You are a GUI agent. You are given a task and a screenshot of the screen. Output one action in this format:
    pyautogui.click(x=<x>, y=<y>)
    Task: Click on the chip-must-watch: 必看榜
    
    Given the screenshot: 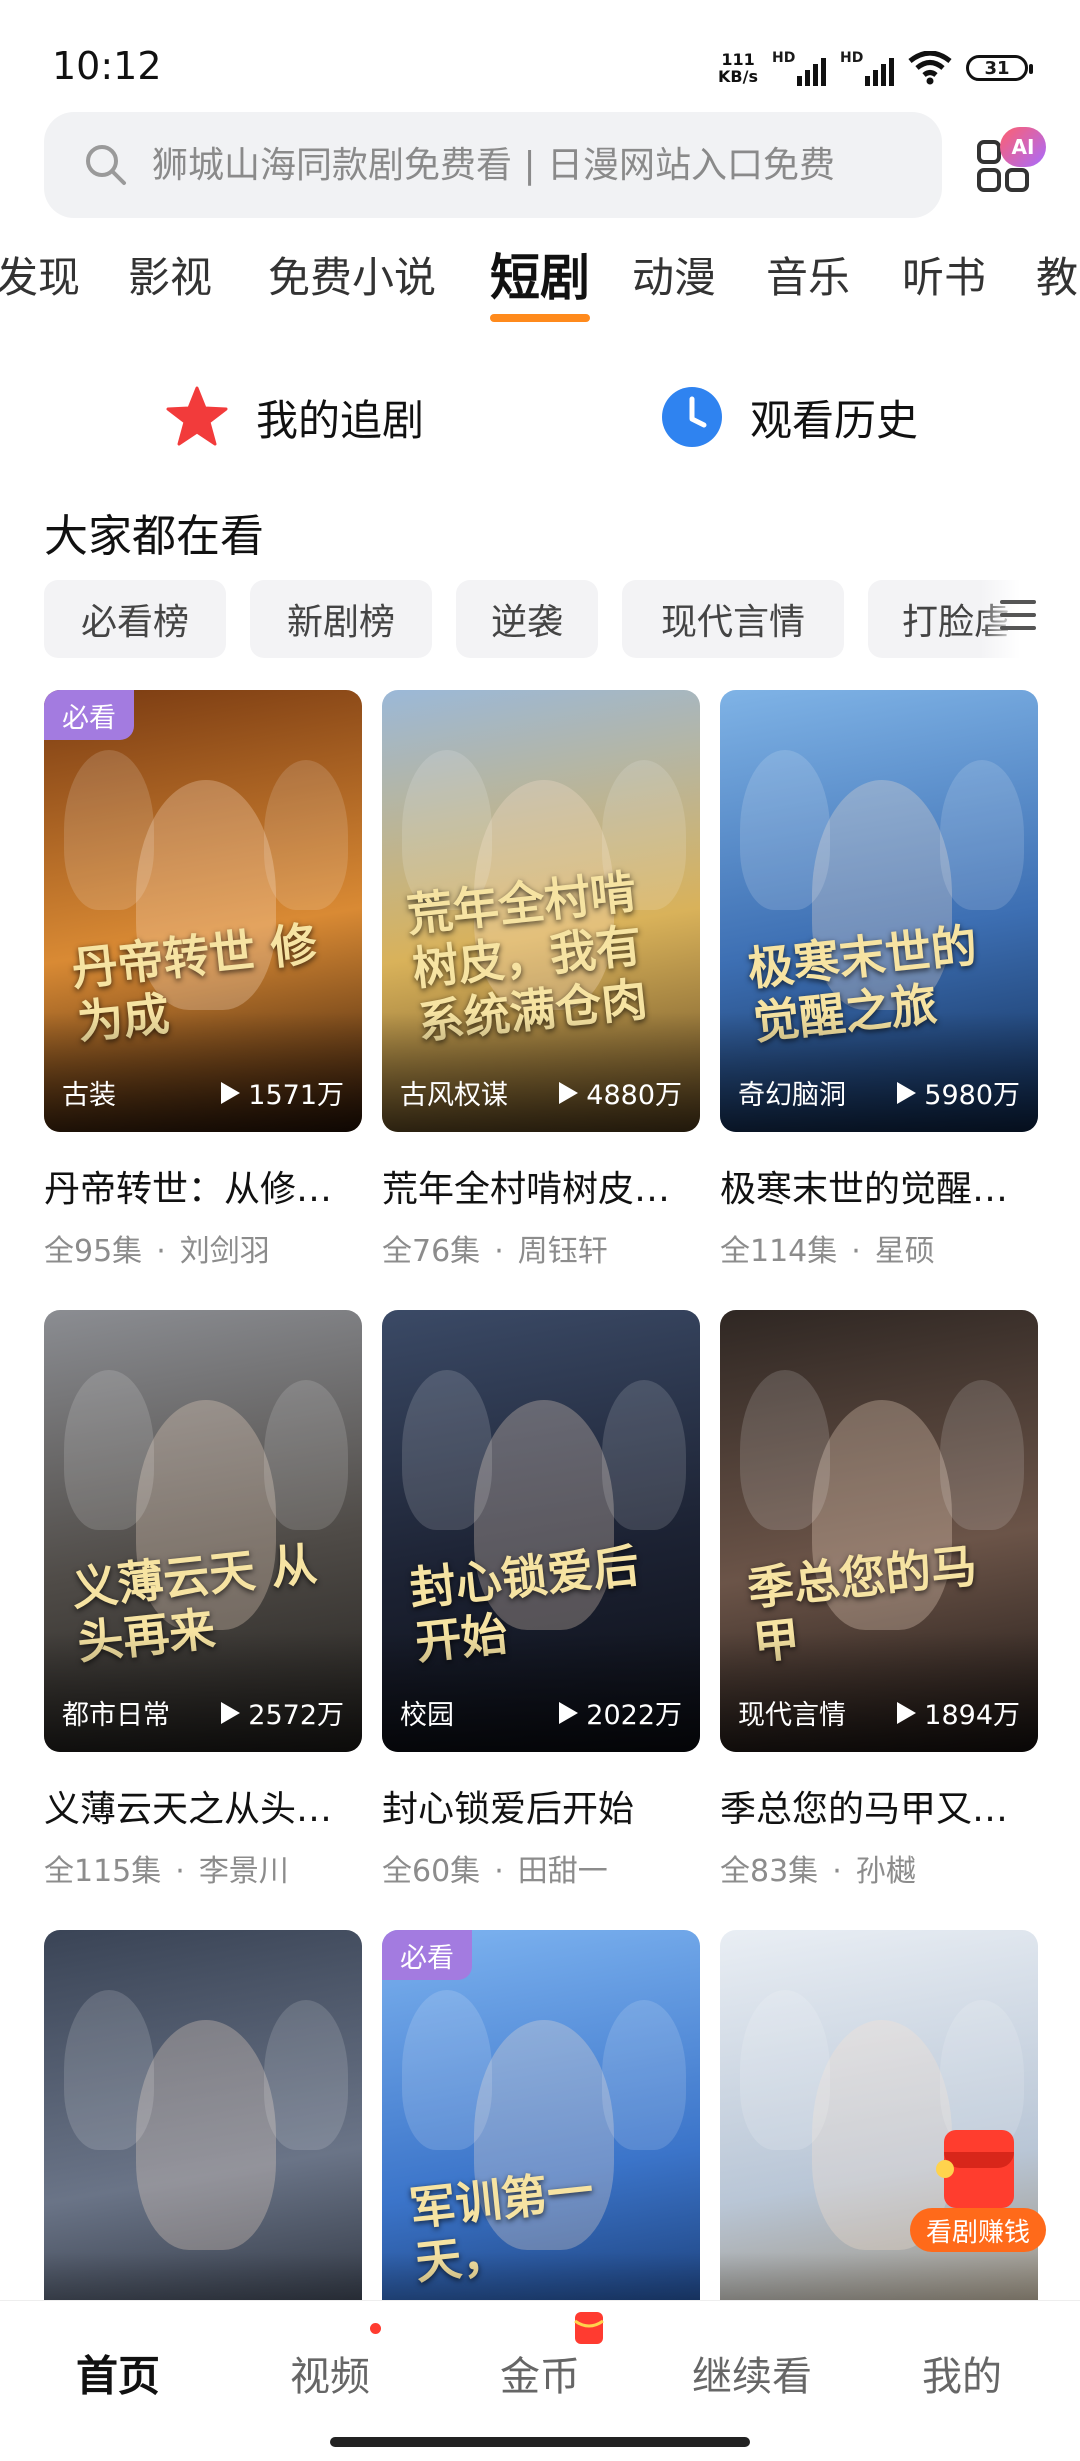 What is the action you would take?
    pyautogui.click(x=135, y=619)
    